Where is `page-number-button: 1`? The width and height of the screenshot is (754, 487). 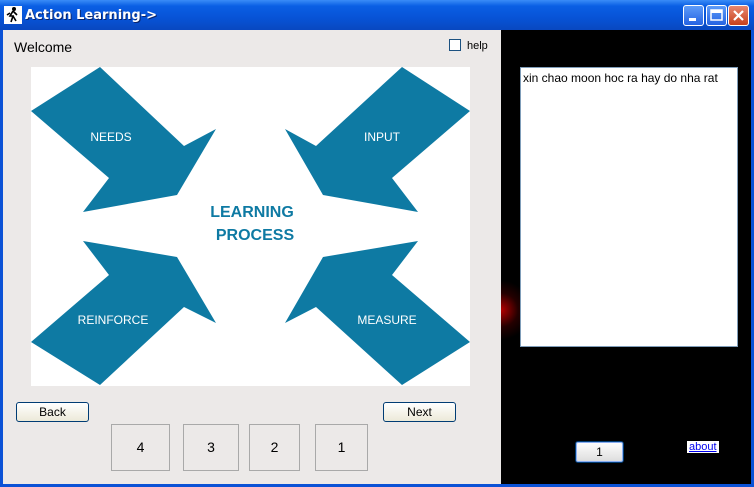
page-number-button: 1 is located at coordinates (599, 452).